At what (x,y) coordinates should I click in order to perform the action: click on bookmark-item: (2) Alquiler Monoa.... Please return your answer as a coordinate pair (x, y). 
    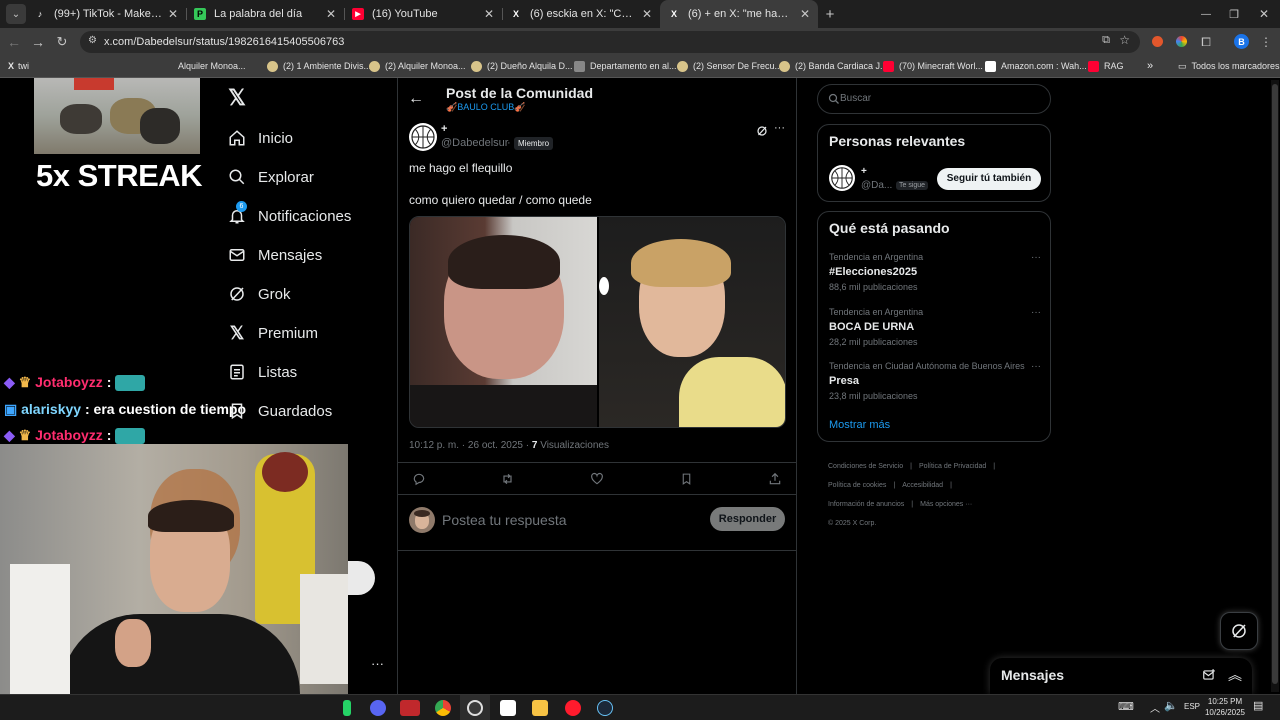
    Looking at the image, I should click on (417, 66).